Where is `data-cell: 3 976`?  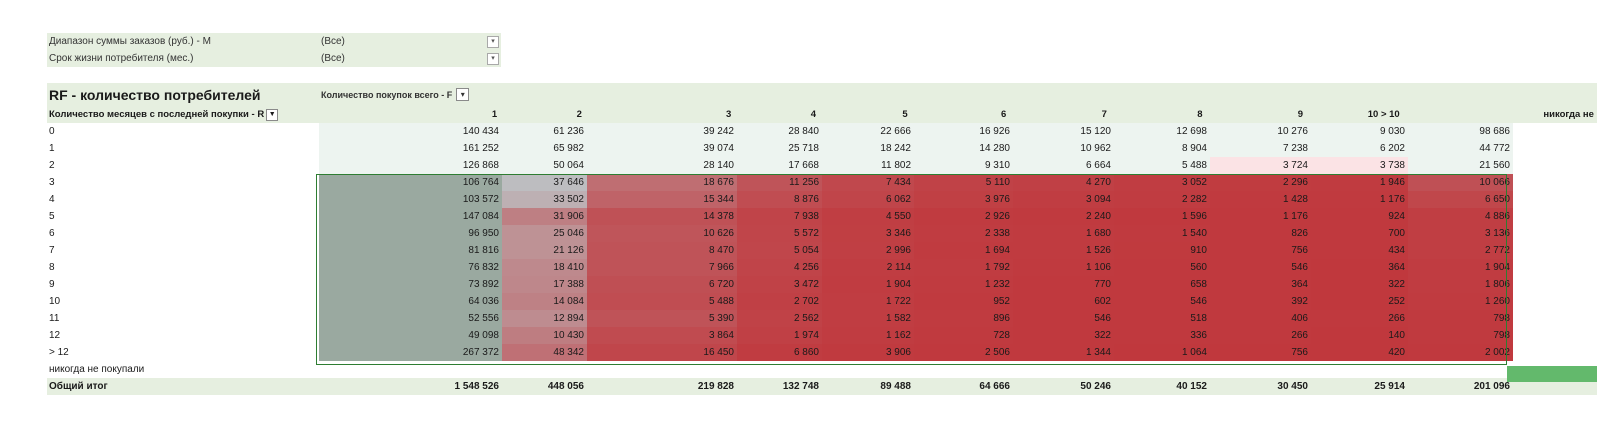
data-cell: 3 976 is located at coordinates (963, 199).